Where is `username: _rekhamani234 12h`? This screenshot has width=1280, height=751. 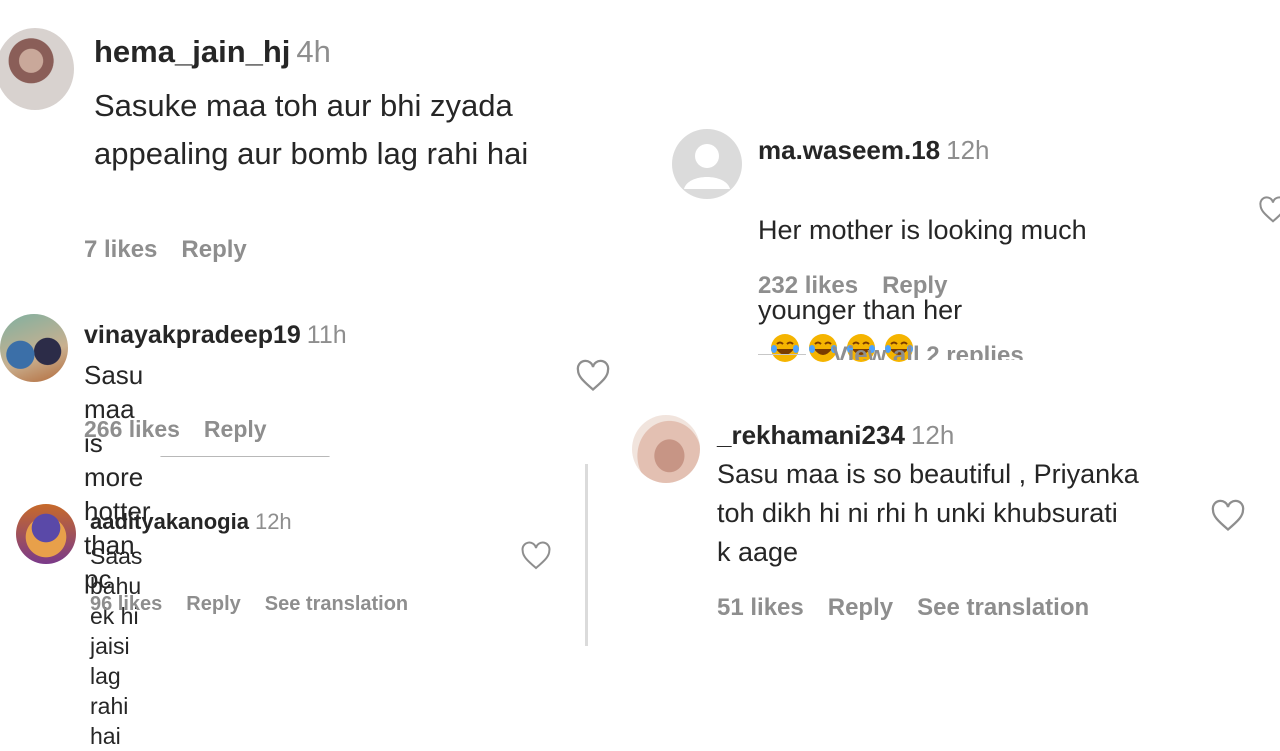 username: _rekhamani234 12h is located at coordinates (835, 435).